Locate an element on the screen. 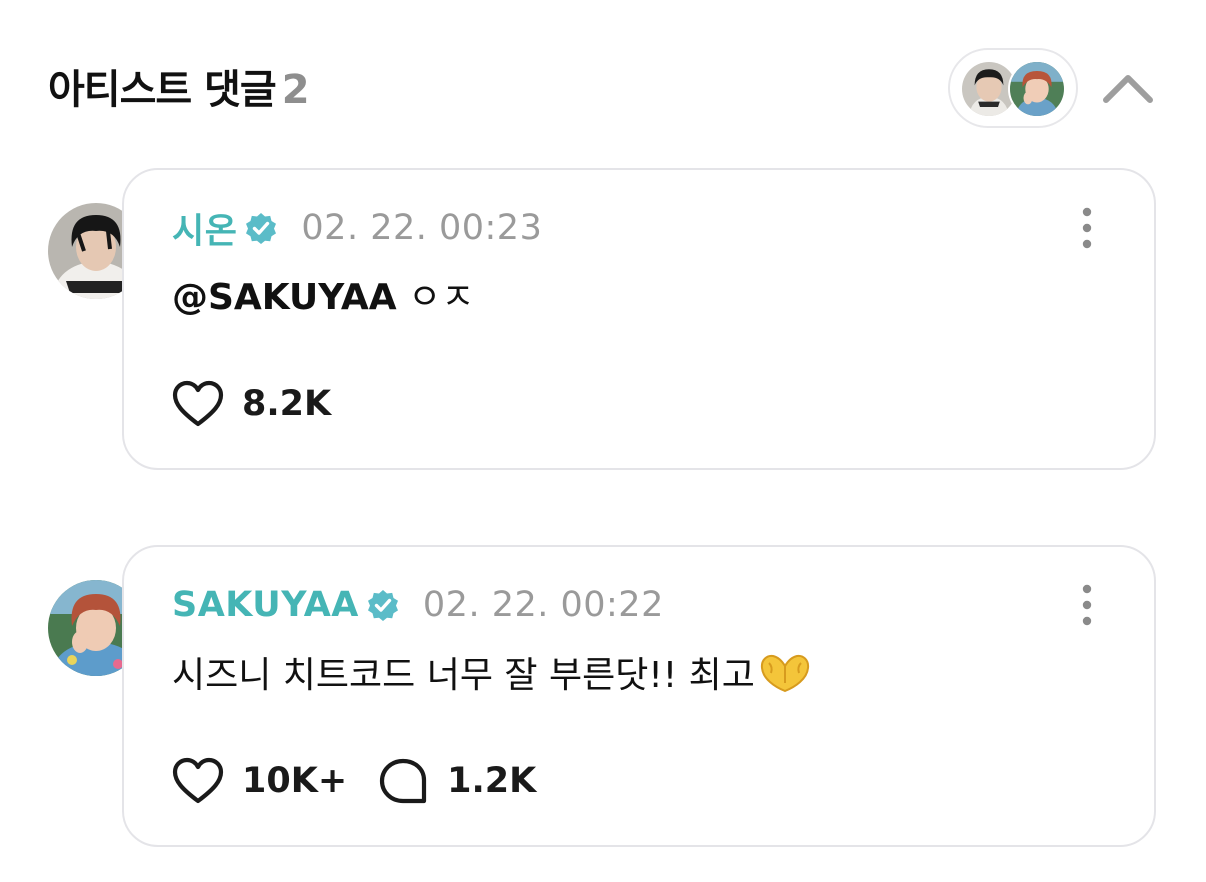 This screenshot has height=882, width=1206. chevron-up-icon is located at coordinates (1128, 89).